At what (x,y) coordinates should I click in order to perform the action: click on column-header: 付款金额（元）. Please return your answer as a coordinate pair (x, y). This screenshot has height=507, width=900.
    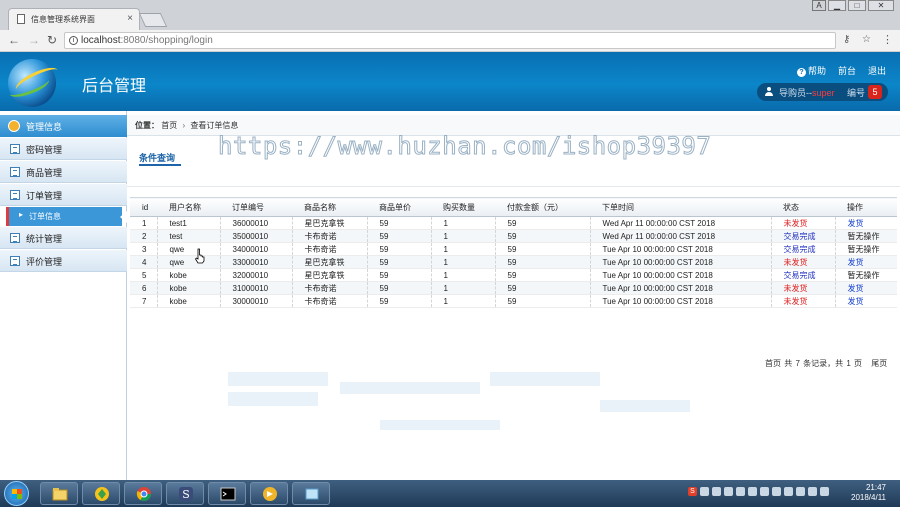
    Looking at the image, I should click on (542, 207).